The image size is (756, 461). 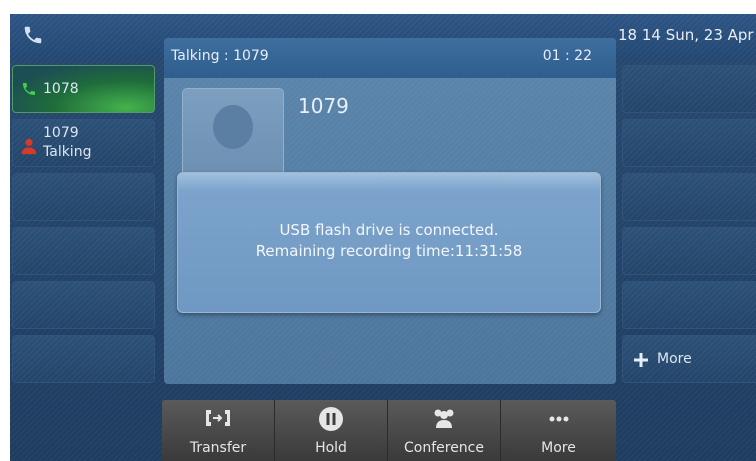 I want to click on hold-label: Hold, so click(x=331, y=448).